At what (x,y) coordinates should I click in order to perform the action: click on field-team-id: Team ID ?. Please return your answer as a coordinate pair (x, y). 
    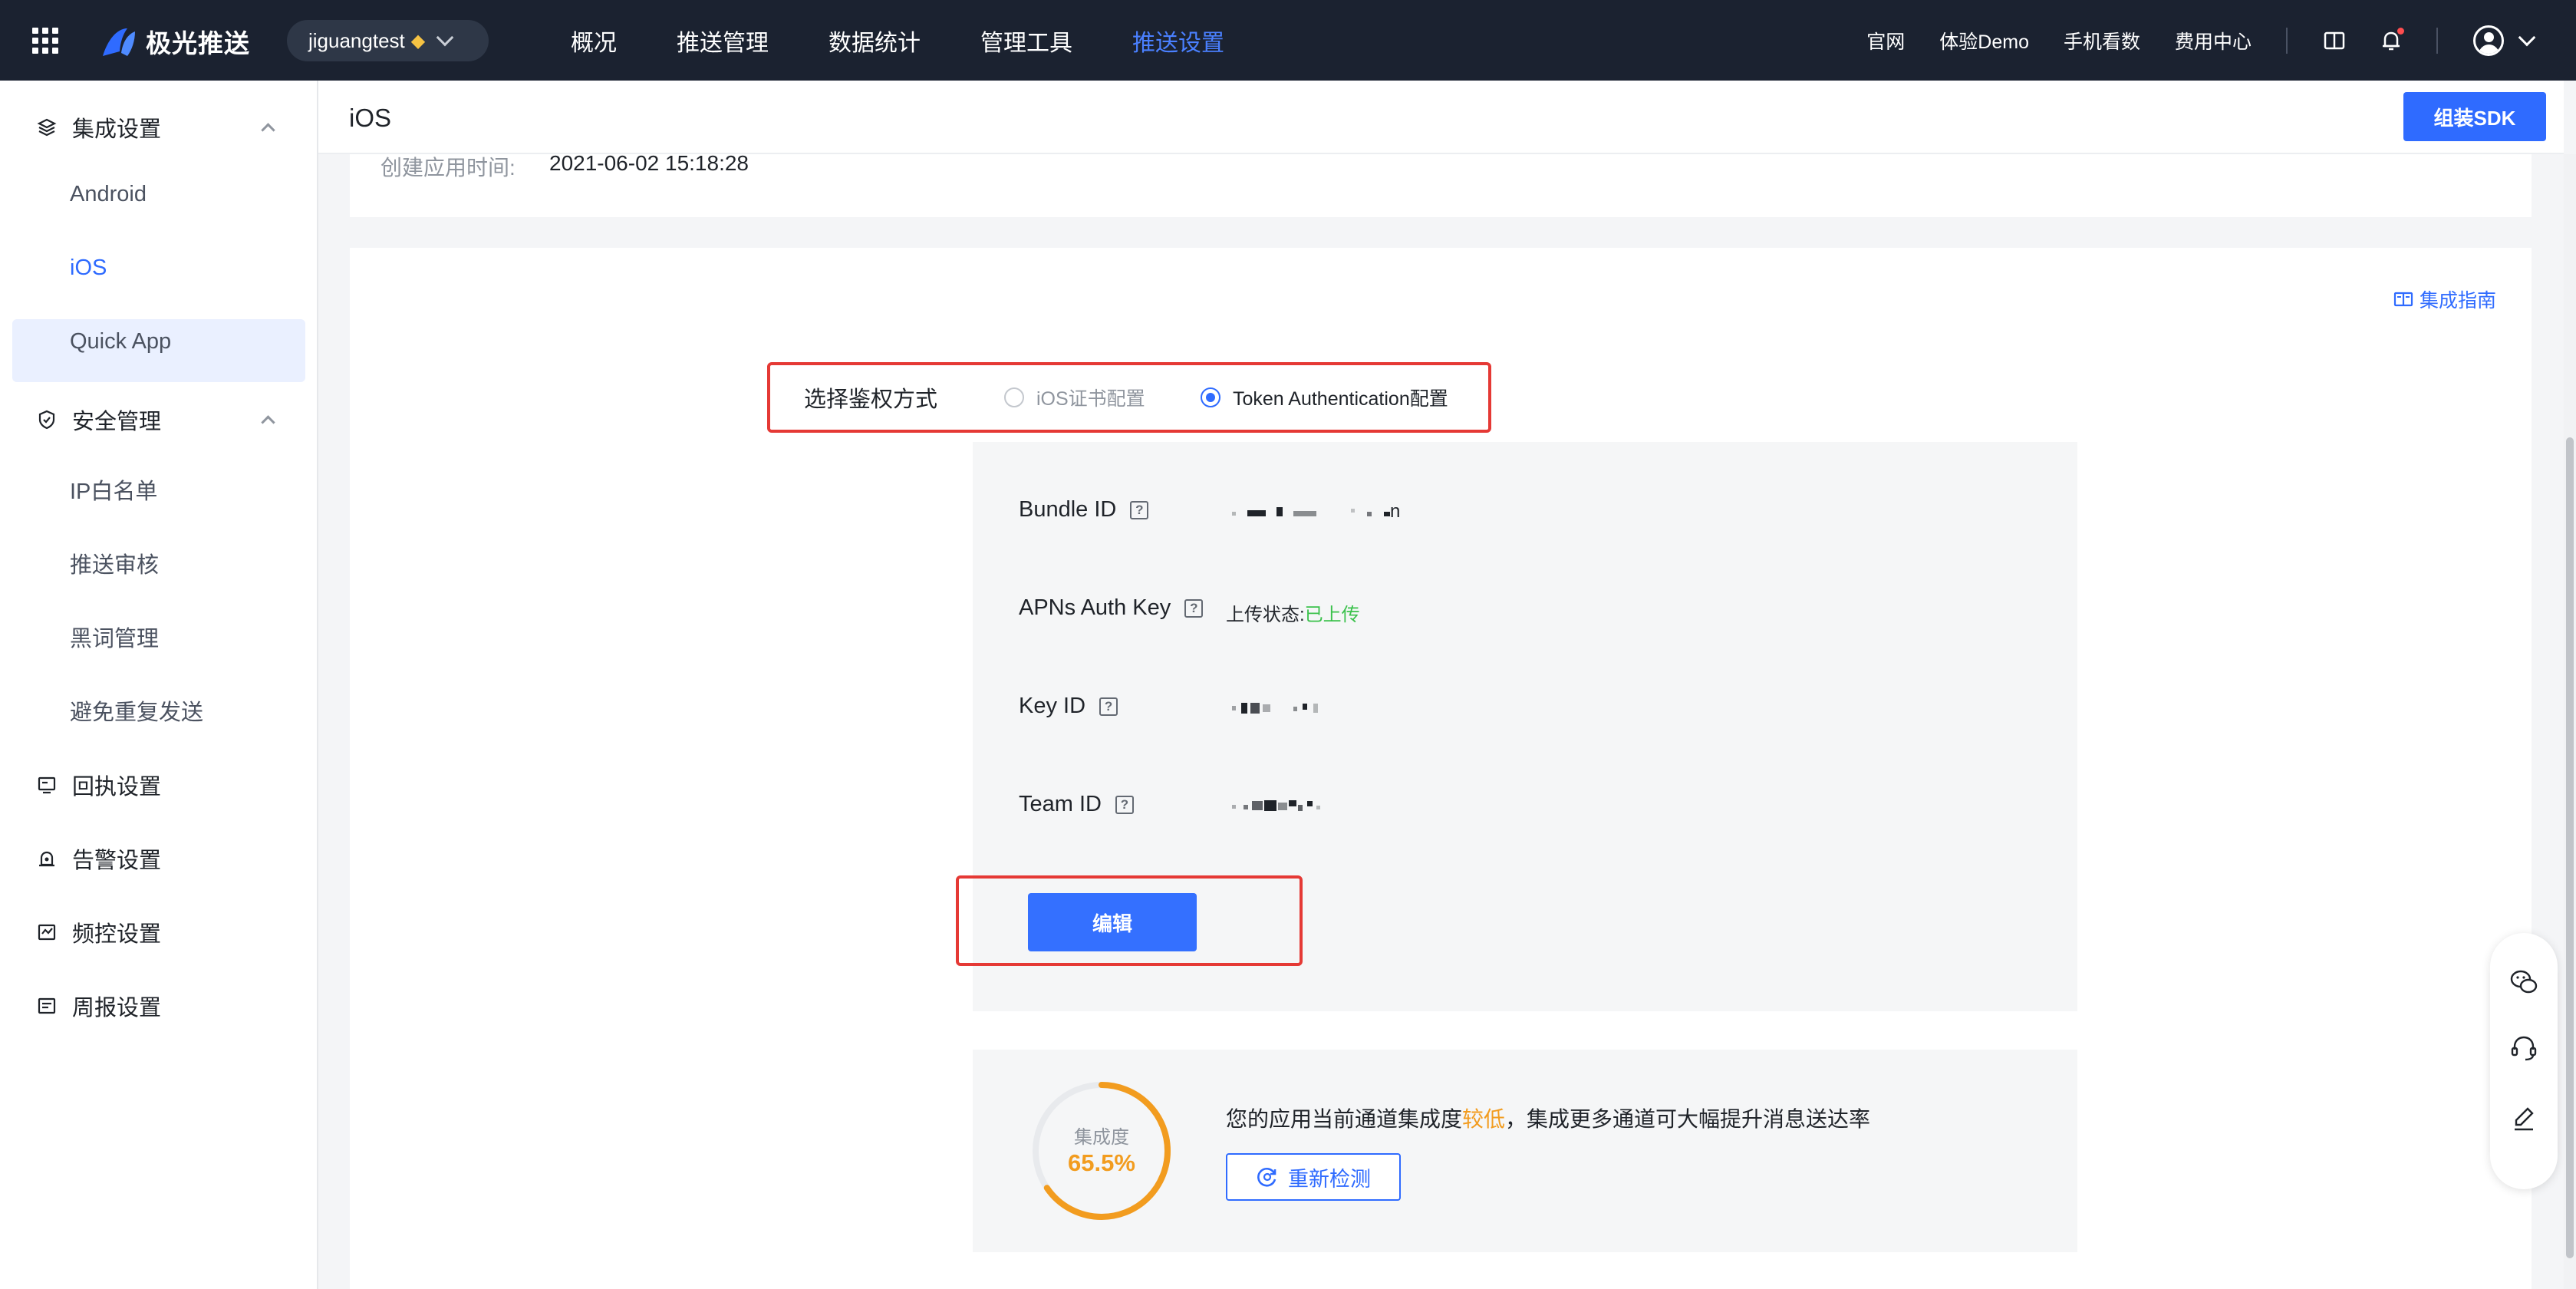
    Looking at the image, I should click on (1076, 804).